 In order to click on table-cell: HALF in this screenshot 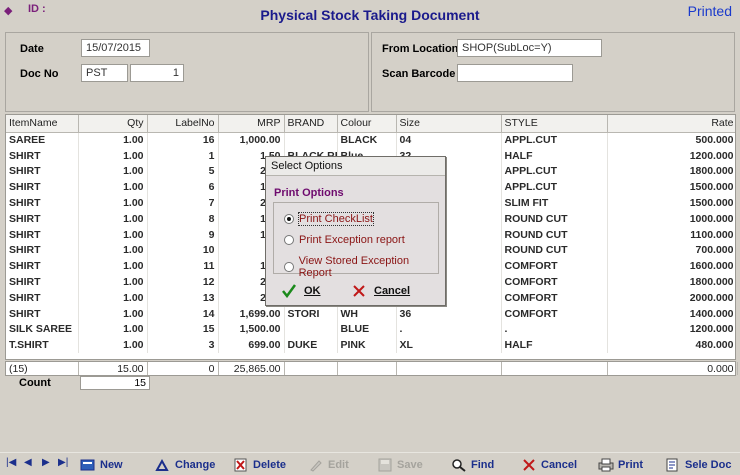, I will do `click(554, 155)`.